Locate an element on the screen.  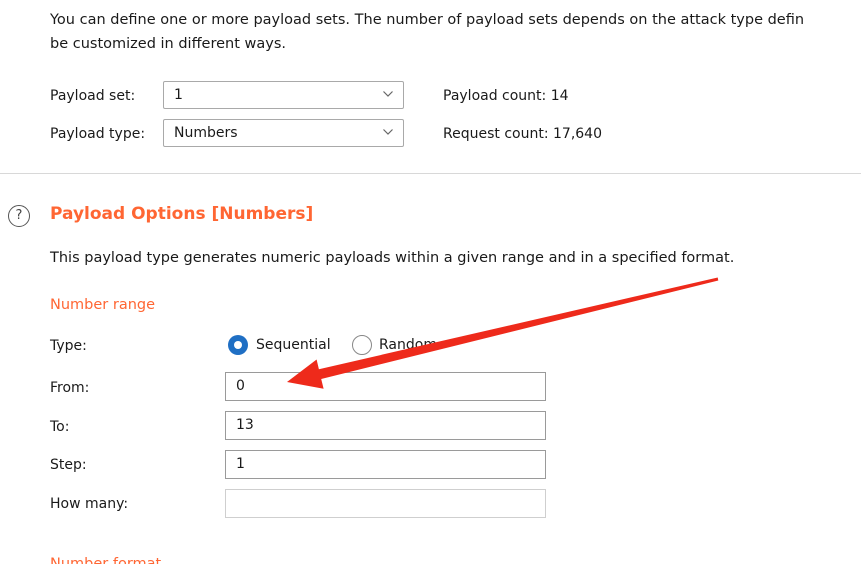
annotation-arrow is located at coordinates (503, 333).